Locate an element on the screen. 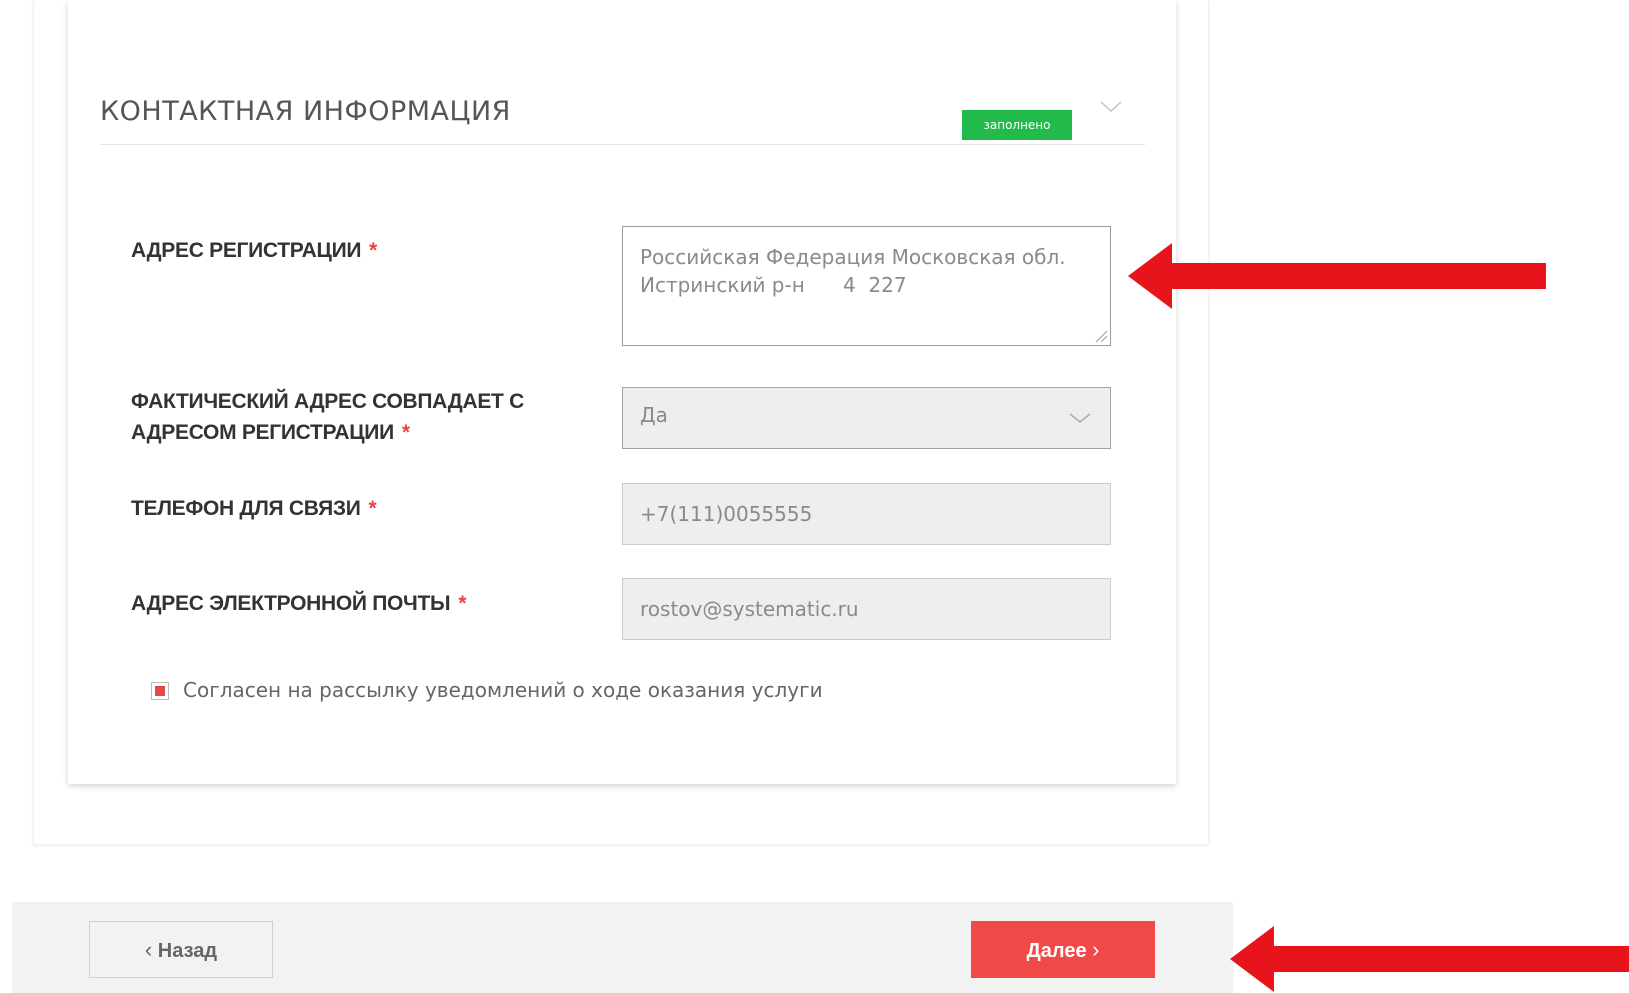  email-value: rostov@systematic.ru is located at coordinates (749, 609).